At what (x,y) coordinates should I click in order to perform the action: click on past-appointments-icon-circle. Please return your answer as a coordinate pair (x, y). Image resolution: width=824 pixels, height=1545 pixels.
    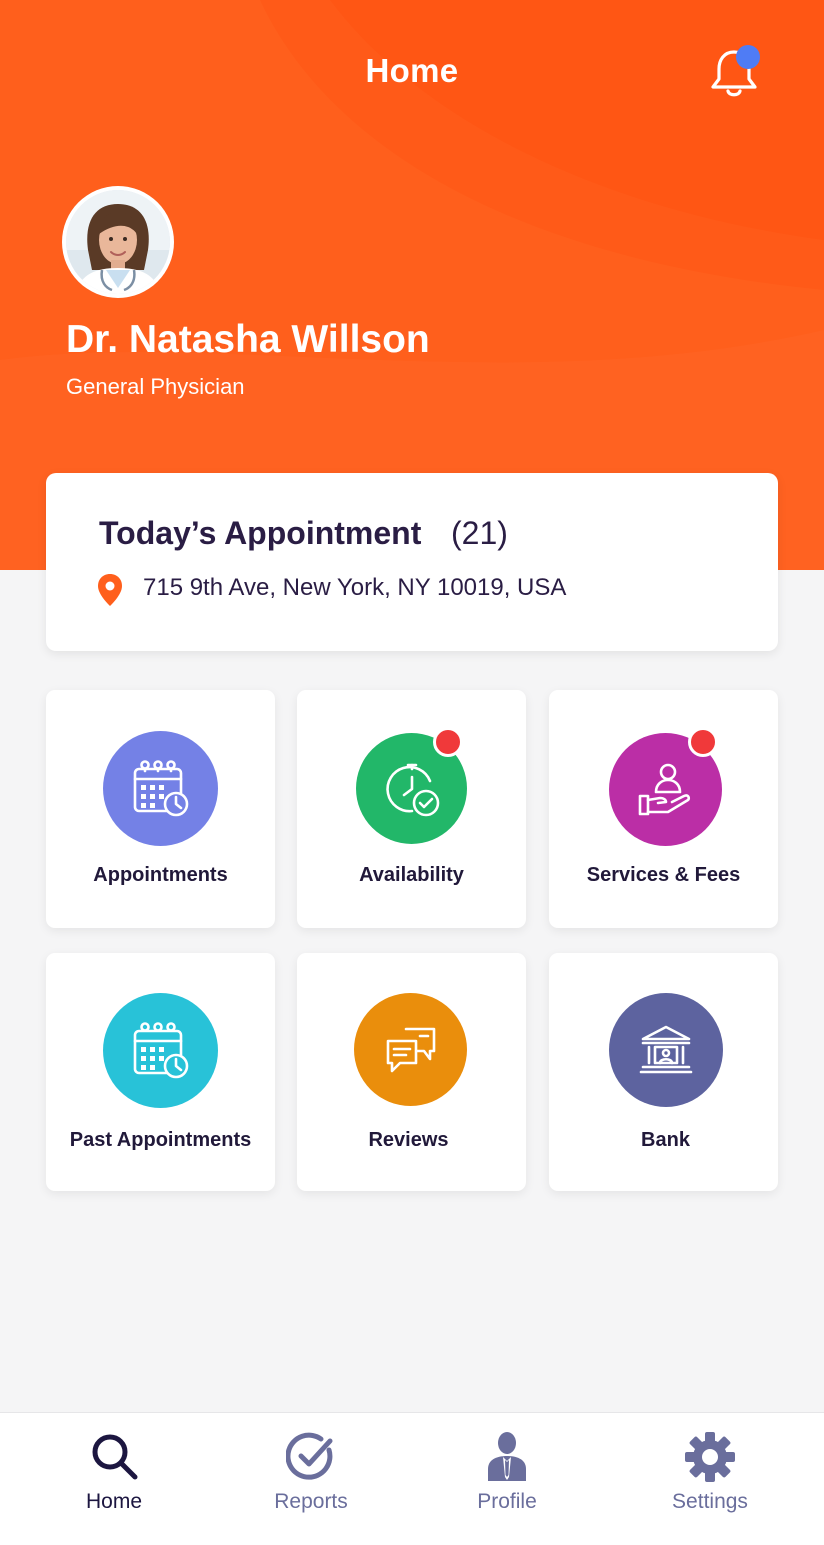
    Looking at the image, I should click on (160, 1050).